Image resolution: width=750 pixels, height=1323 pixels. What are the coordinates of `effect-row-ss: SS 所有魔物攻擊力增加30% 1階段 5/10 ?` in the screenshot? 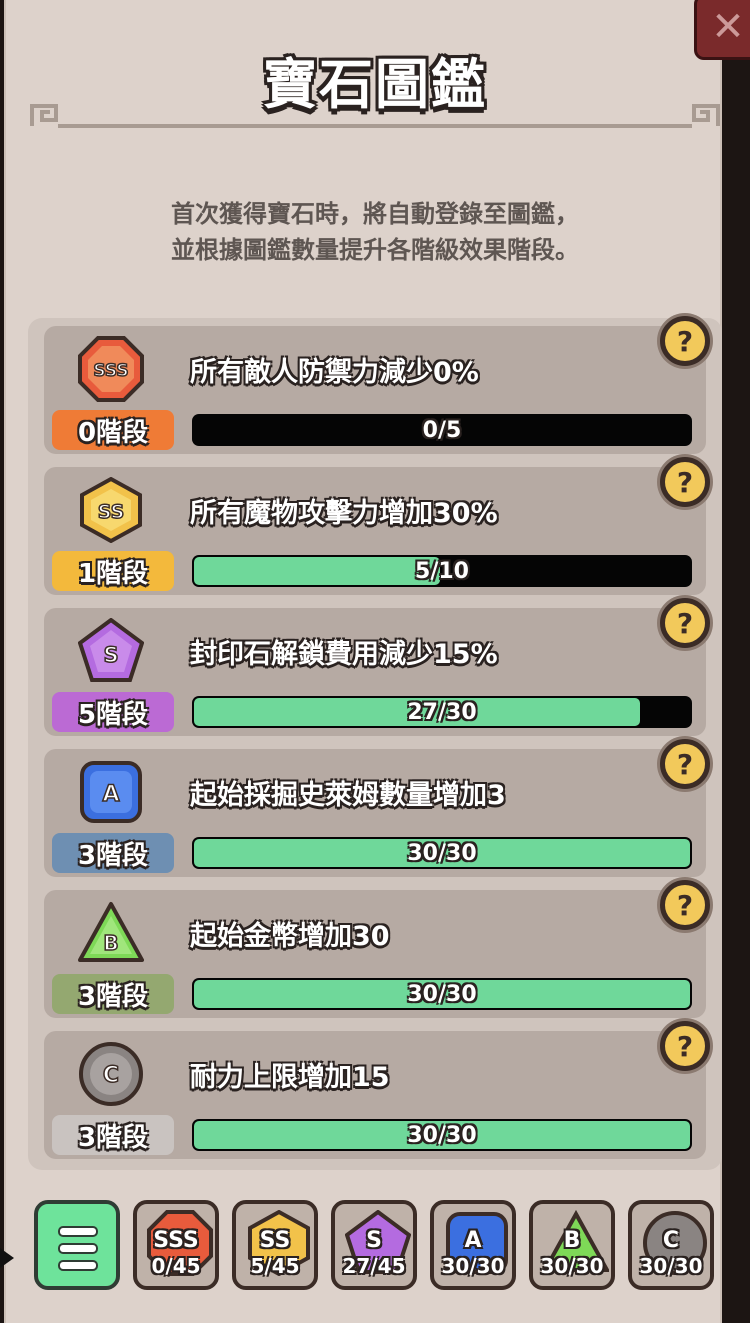 It's located at (377, 526).